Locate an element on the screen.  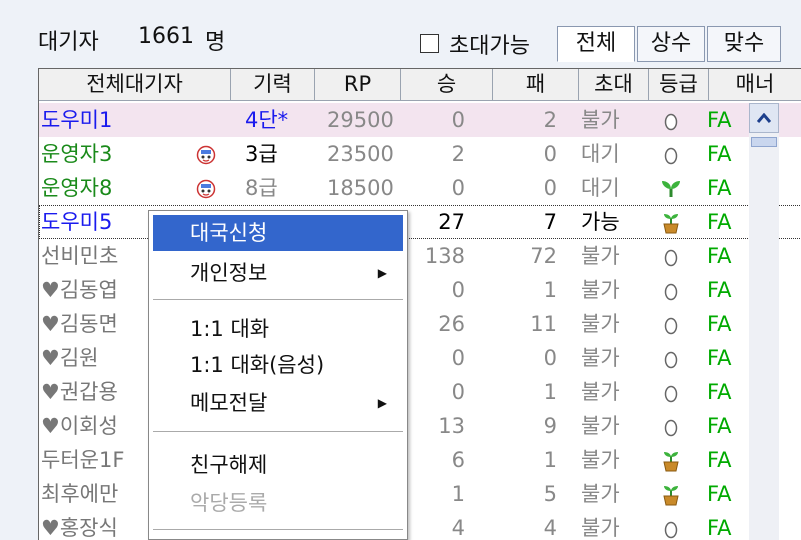
menu-item-label: 악당등록 is located at coordinates (229, 503).